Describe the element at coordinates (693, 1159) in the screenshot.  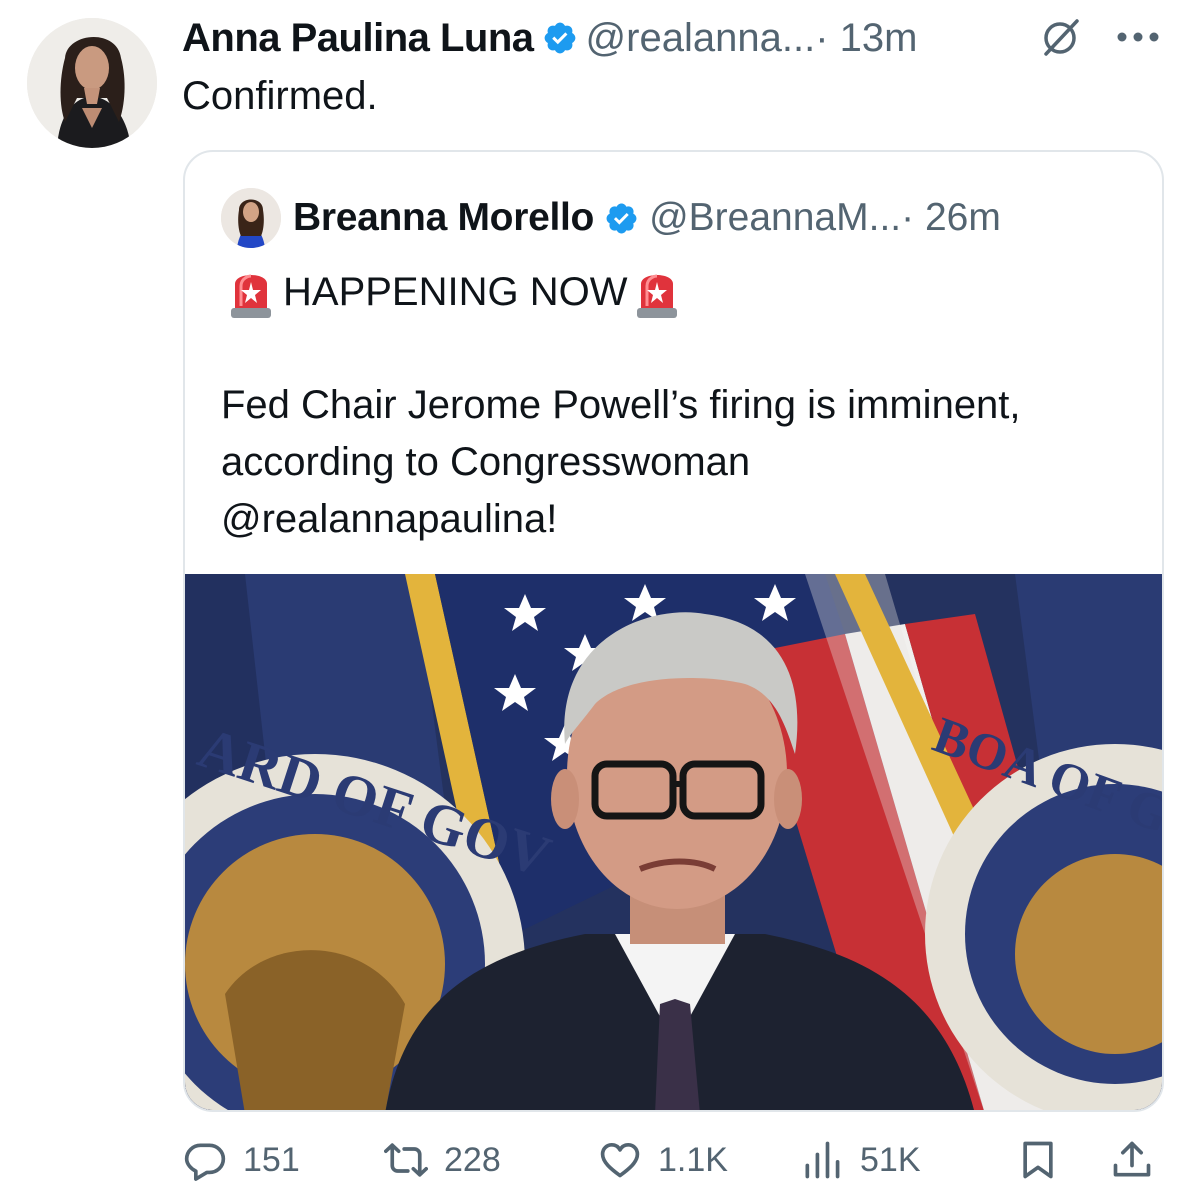
I see `like-count: 1.1K` at that location.